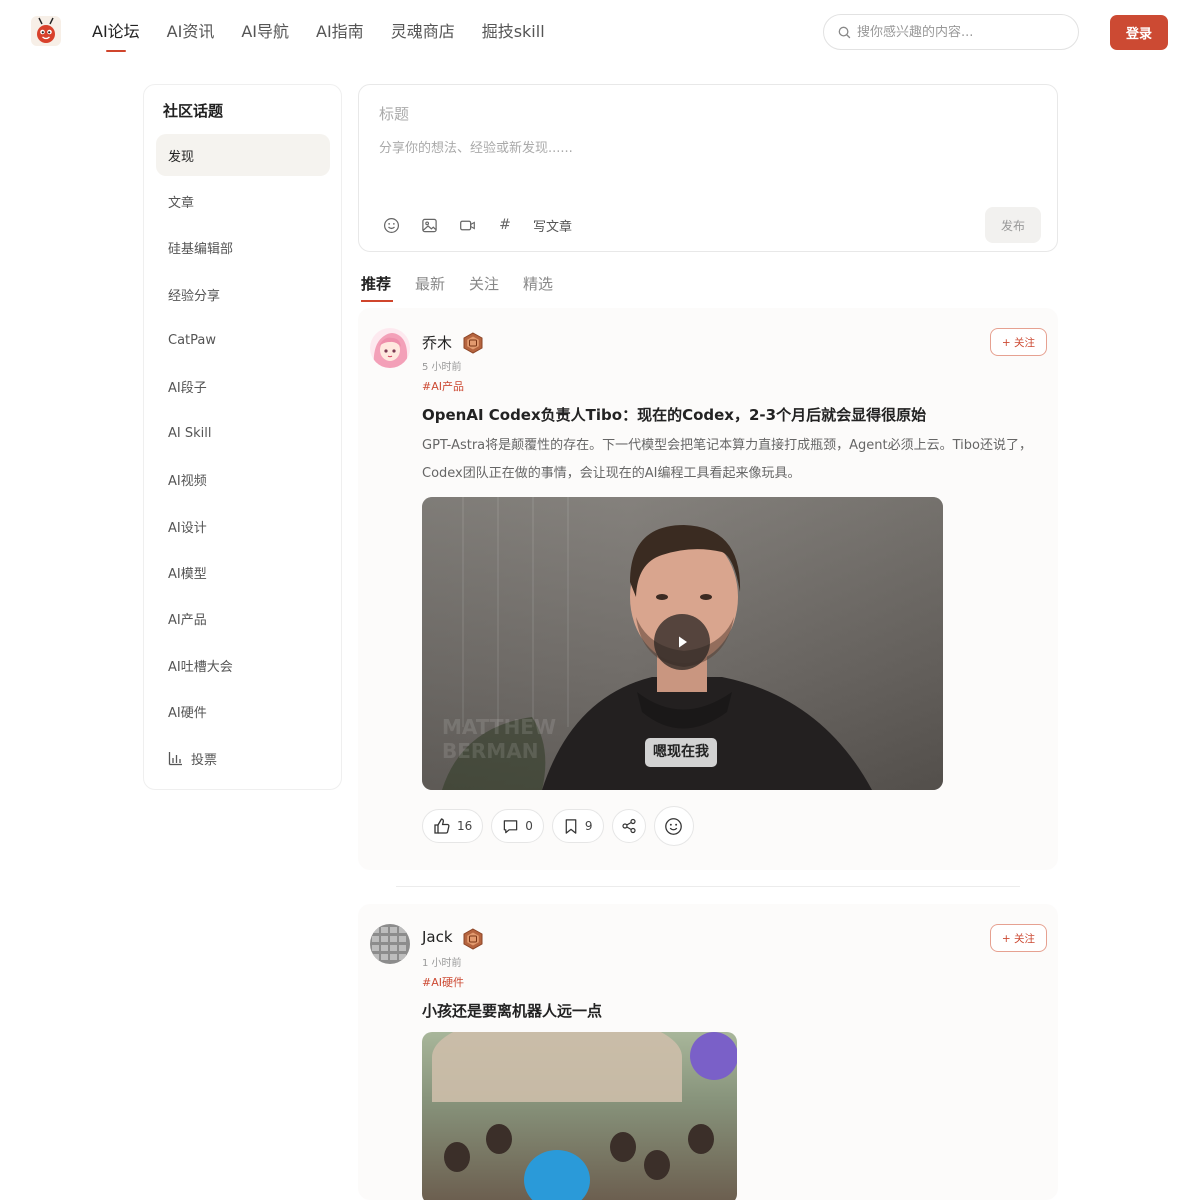 The height and width of the screenshot is (1200, 1200). I want to click on search-input, so click(962, 32).